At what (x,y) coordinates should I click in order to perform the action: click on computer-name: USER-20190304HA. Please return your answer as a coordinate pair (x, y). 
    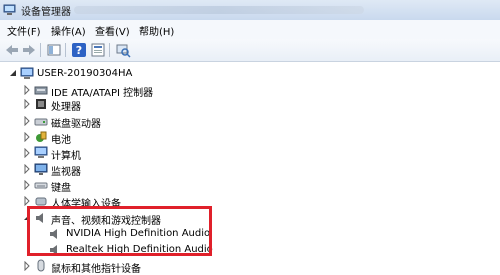
    Looking at the image, I should click on (85, 73).